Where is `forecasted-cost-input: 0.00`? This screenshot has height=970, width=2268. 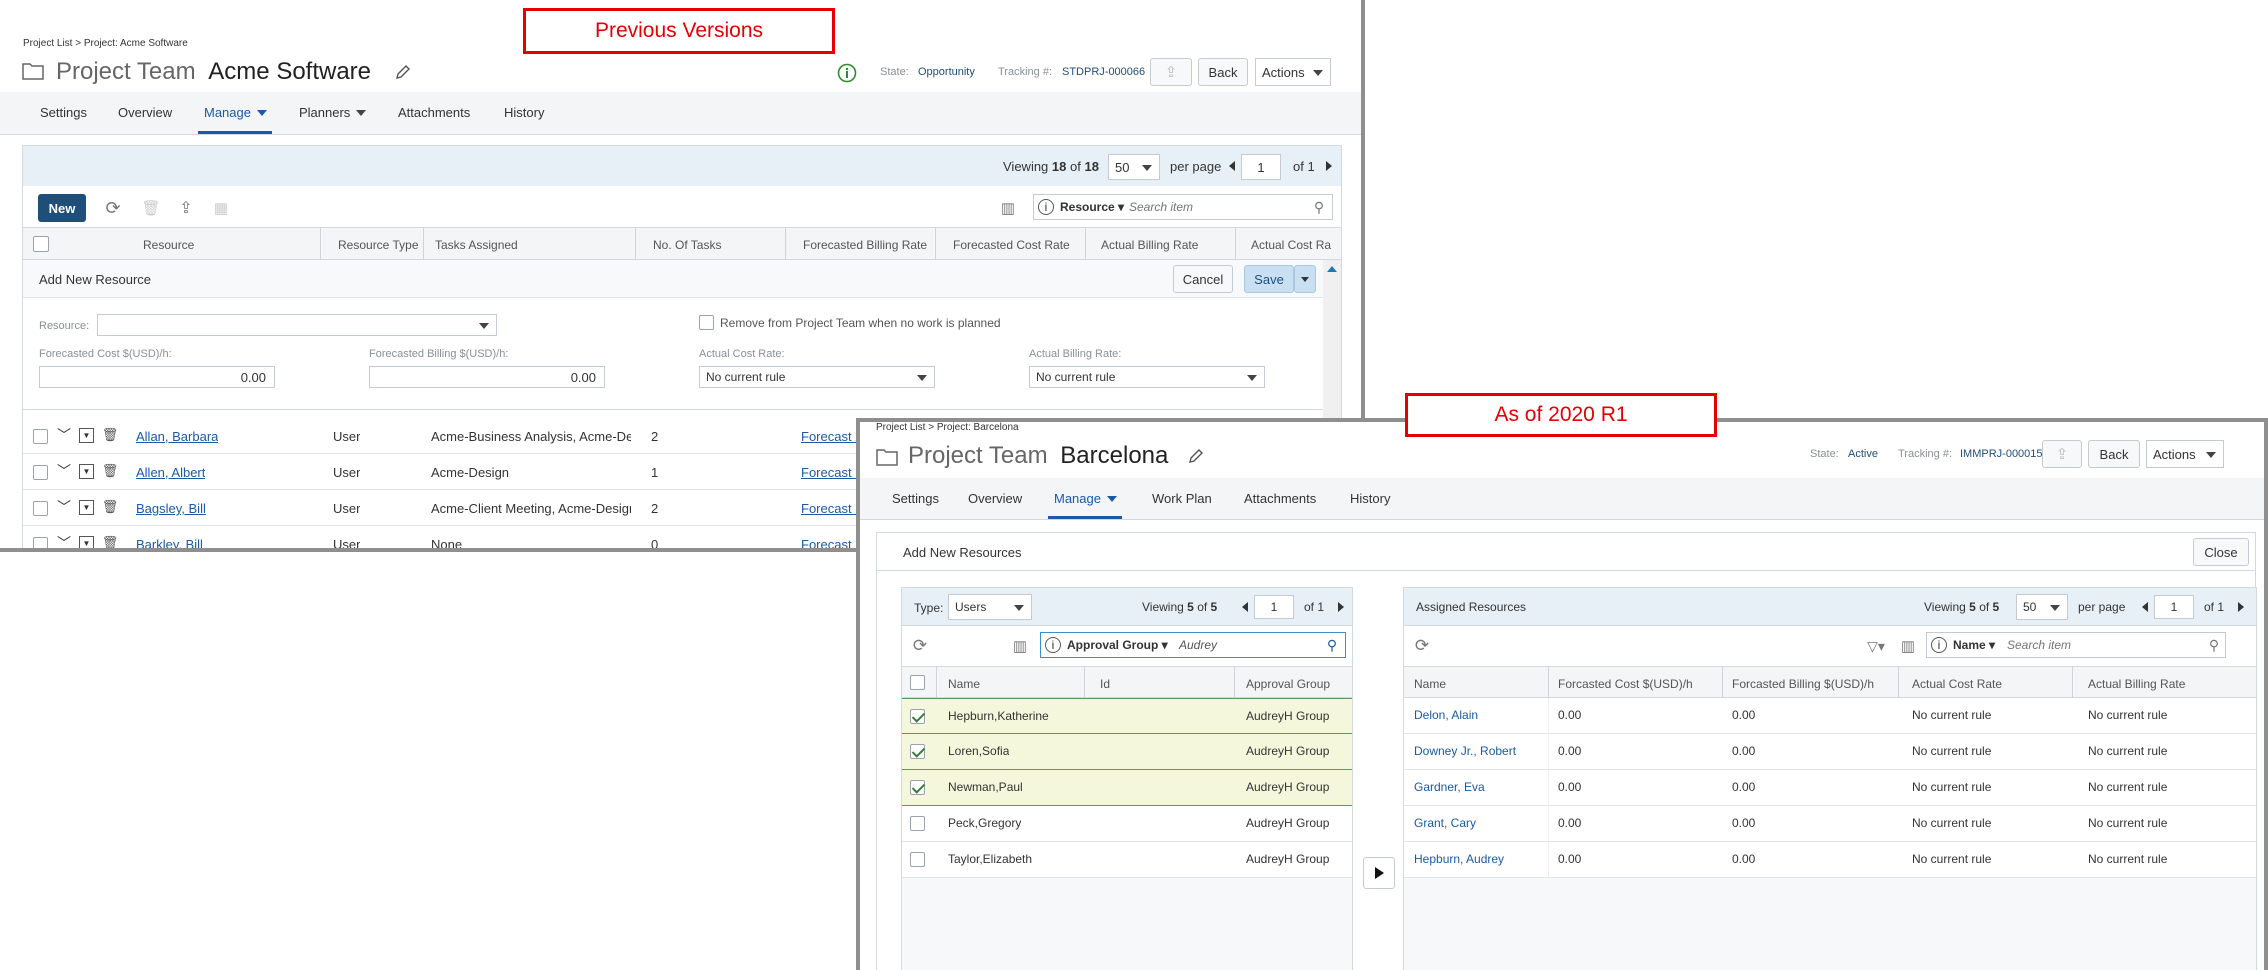
forecasted-cost-input: 0.00 is located at coordinates (157, 377).